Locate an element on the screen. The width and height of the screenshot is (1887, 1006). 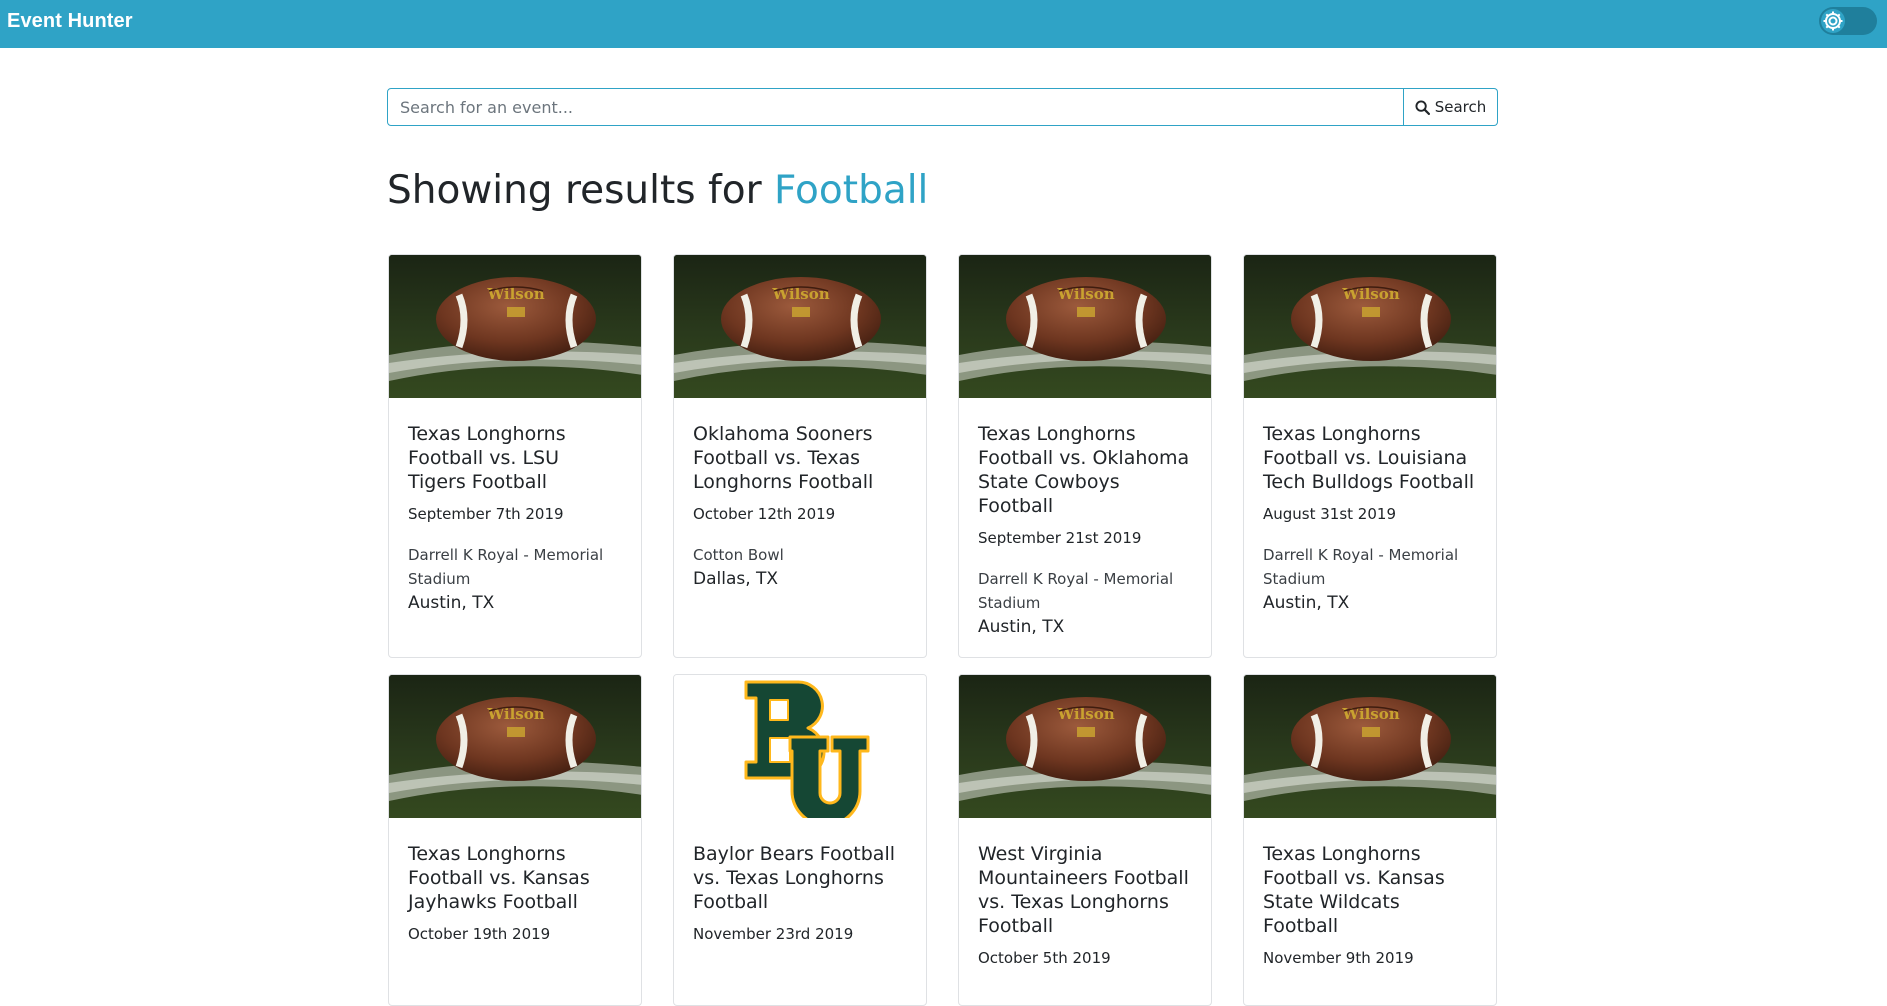
event-date: August 31st 2019 is located at coordinates (1329, 514).